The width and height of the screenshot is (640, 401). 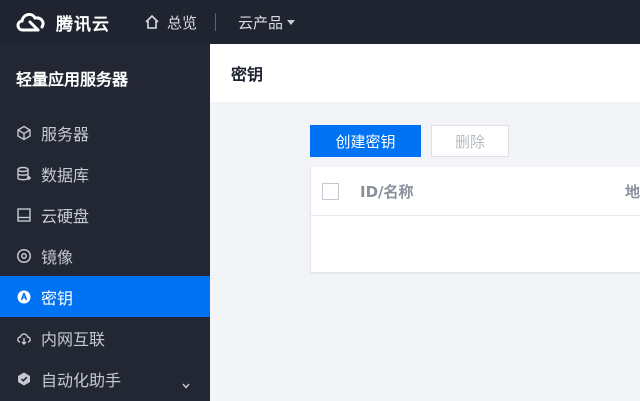 I want to click on nav-overview: 总览, so click(x=170, y=22).